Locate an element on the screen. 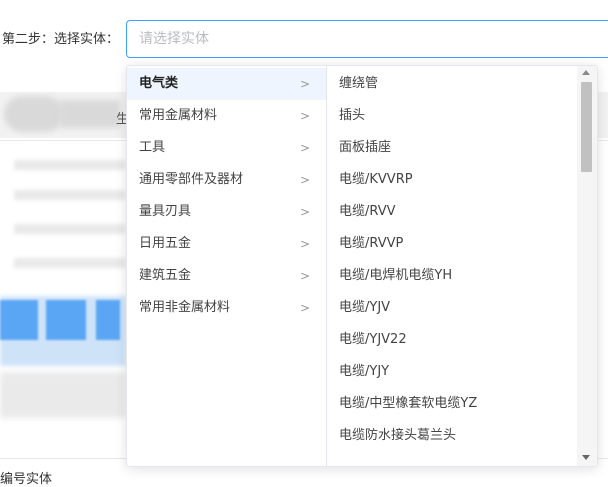  entity-select-input is located at coordinates (367, 39).